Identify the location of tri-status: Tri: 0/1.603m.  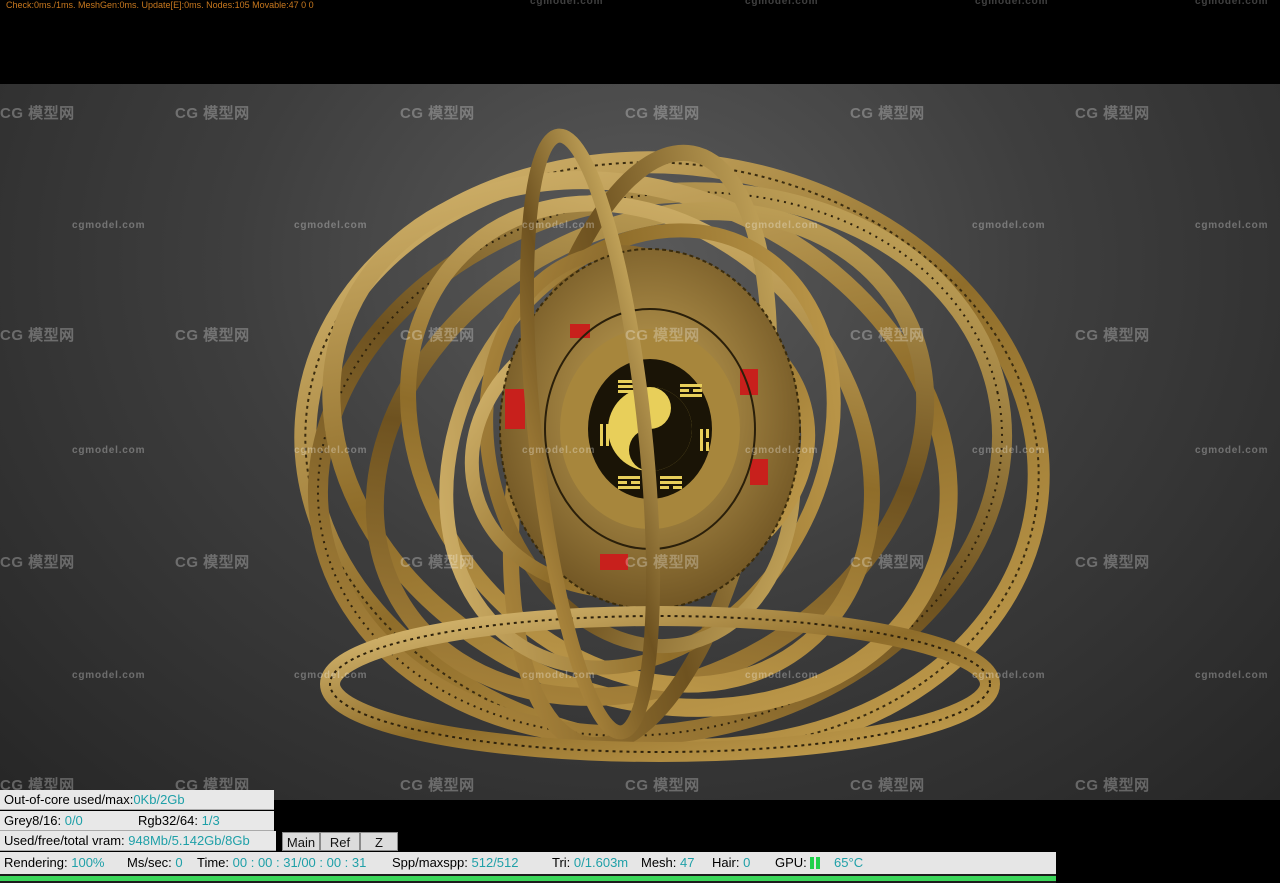
(590, 863).